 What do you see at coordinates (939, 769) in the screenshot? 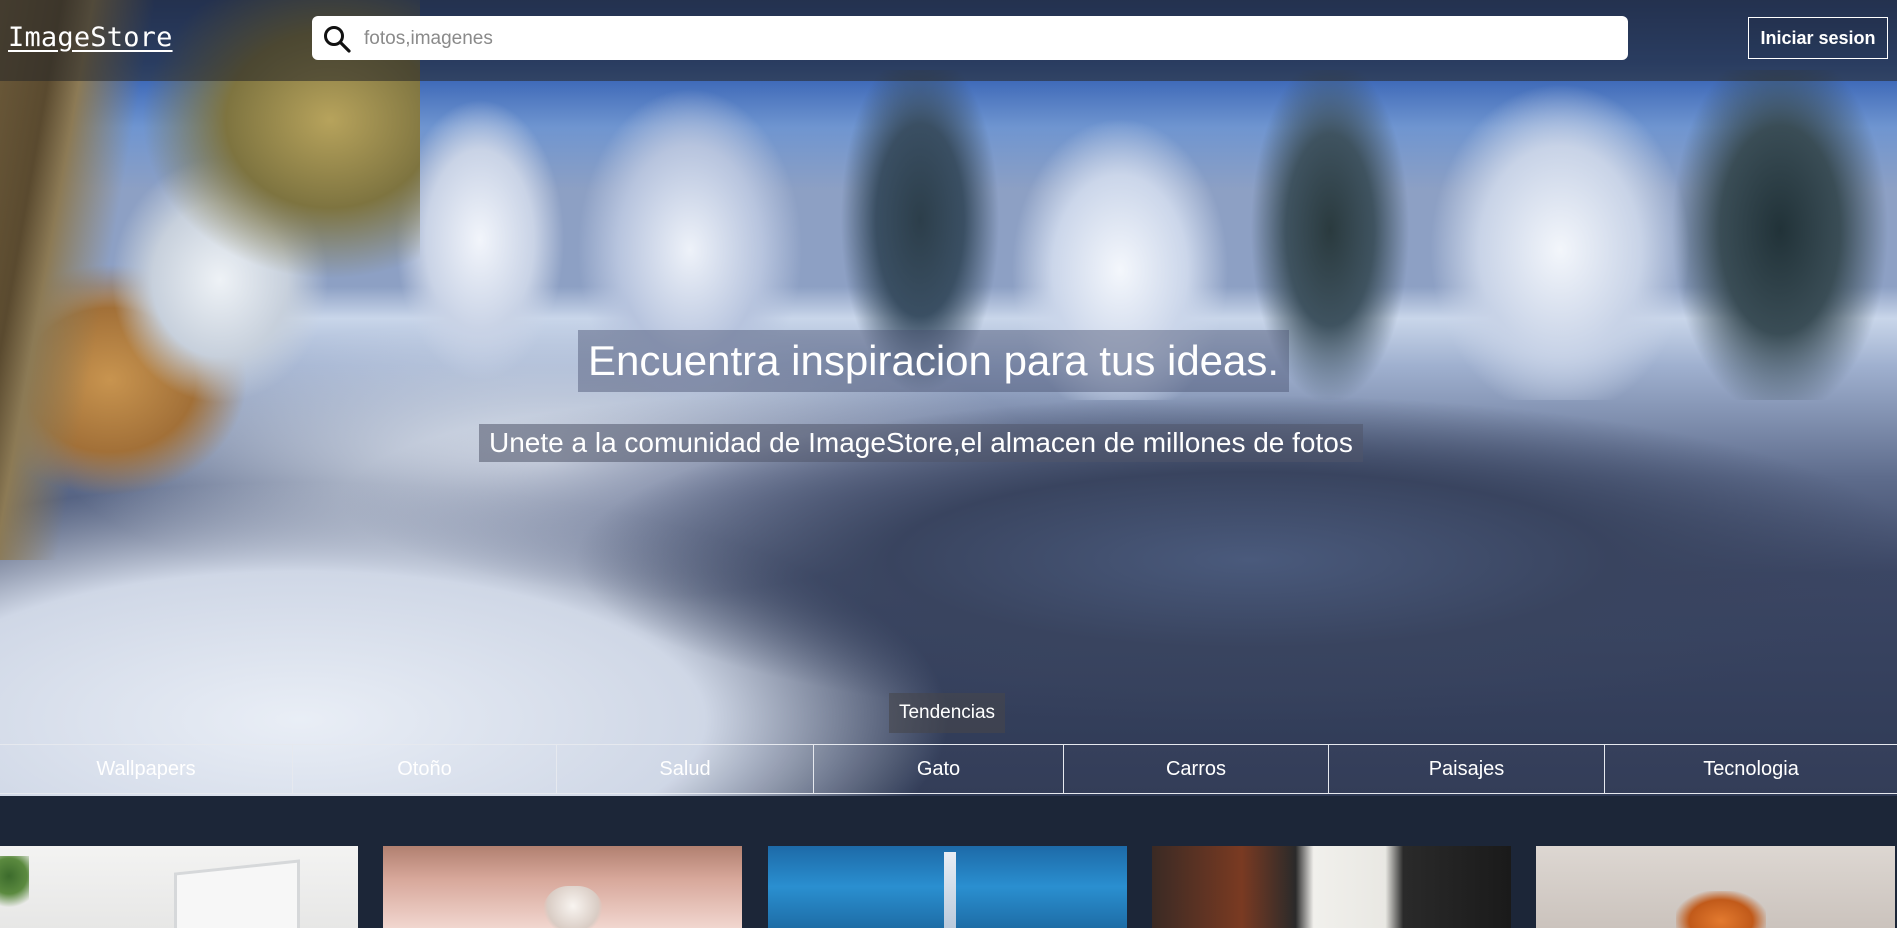
I see `category-gato: Gato` at bounding box center [939, 769].